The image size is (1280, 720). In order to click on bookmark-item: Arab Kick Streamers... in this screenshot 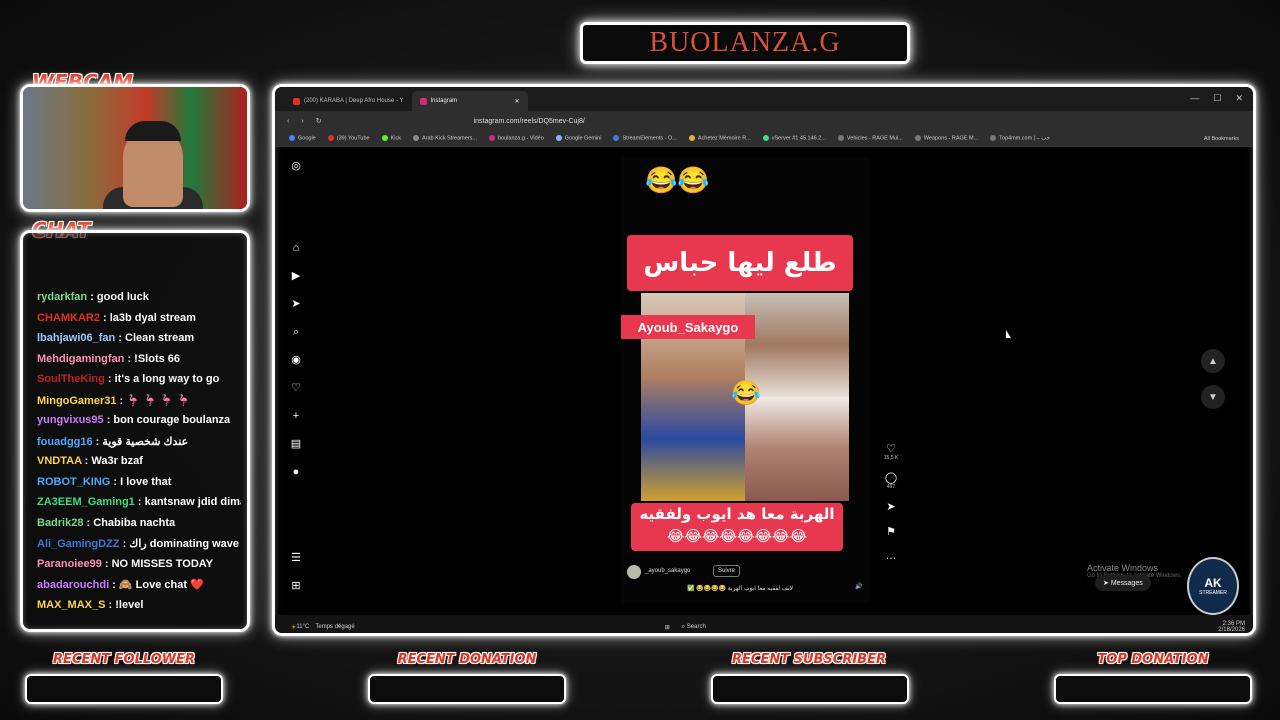, I will do `click(444, 138)`.